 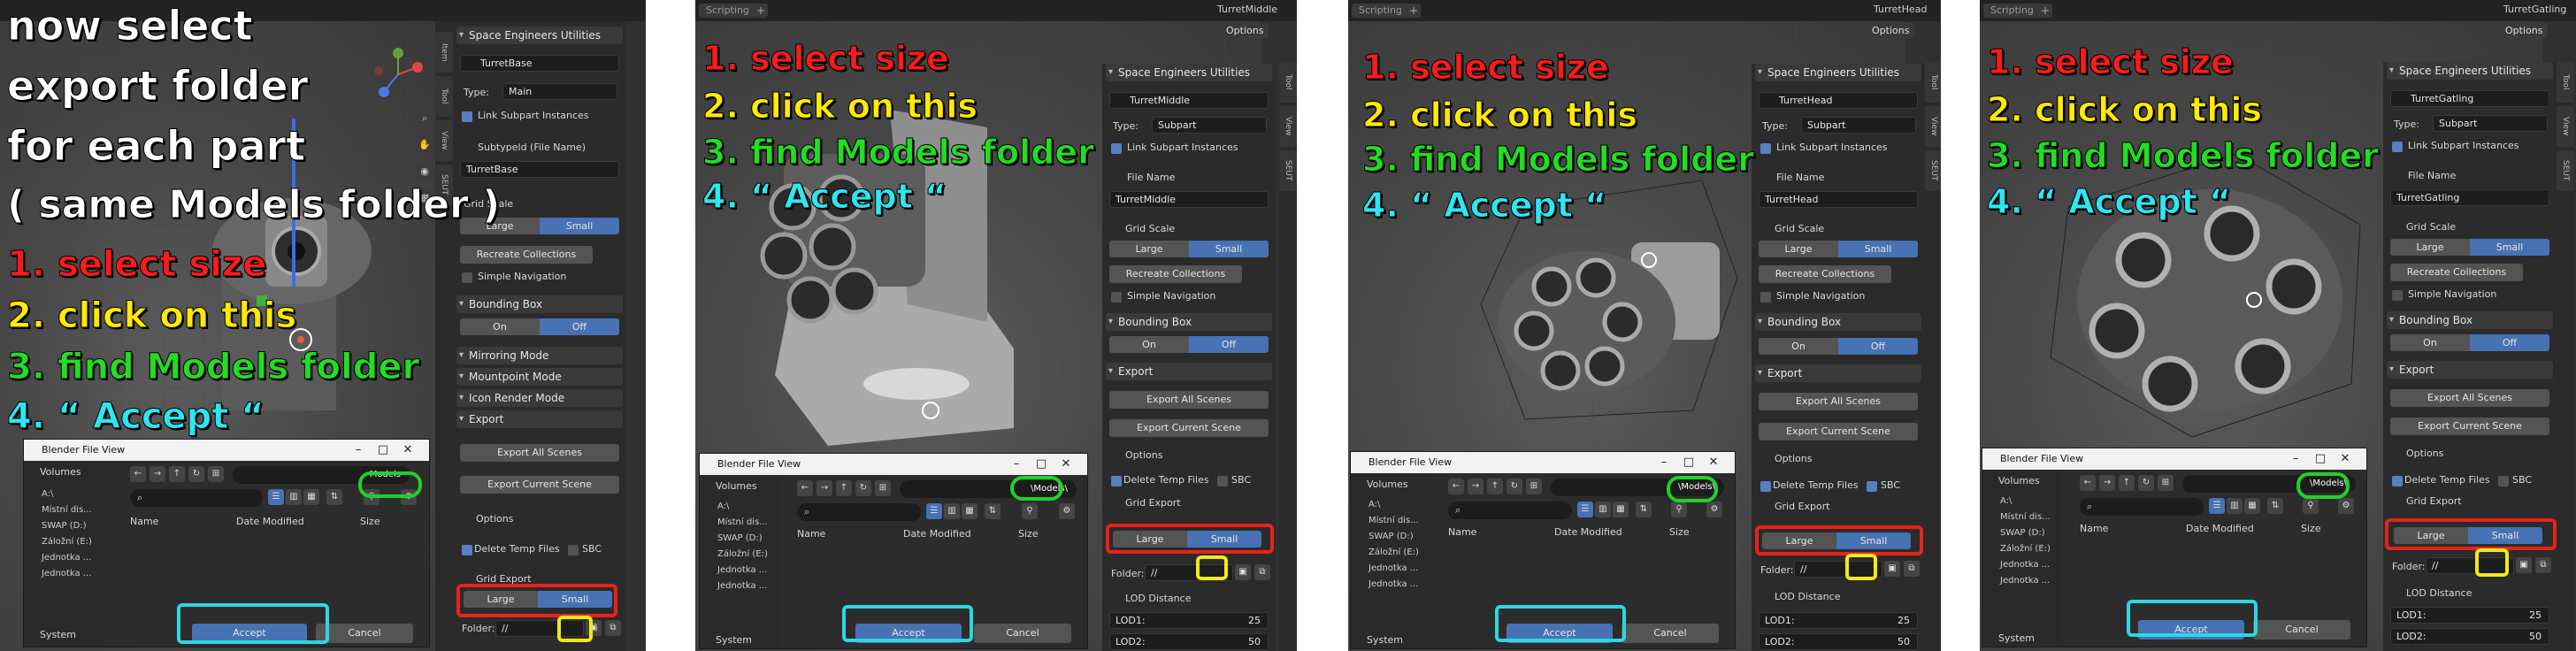 What do you see at coordinates (539, 169) in the screenshot?
I see `file-name-field: TurretBase` at bounding box center [539, 169].